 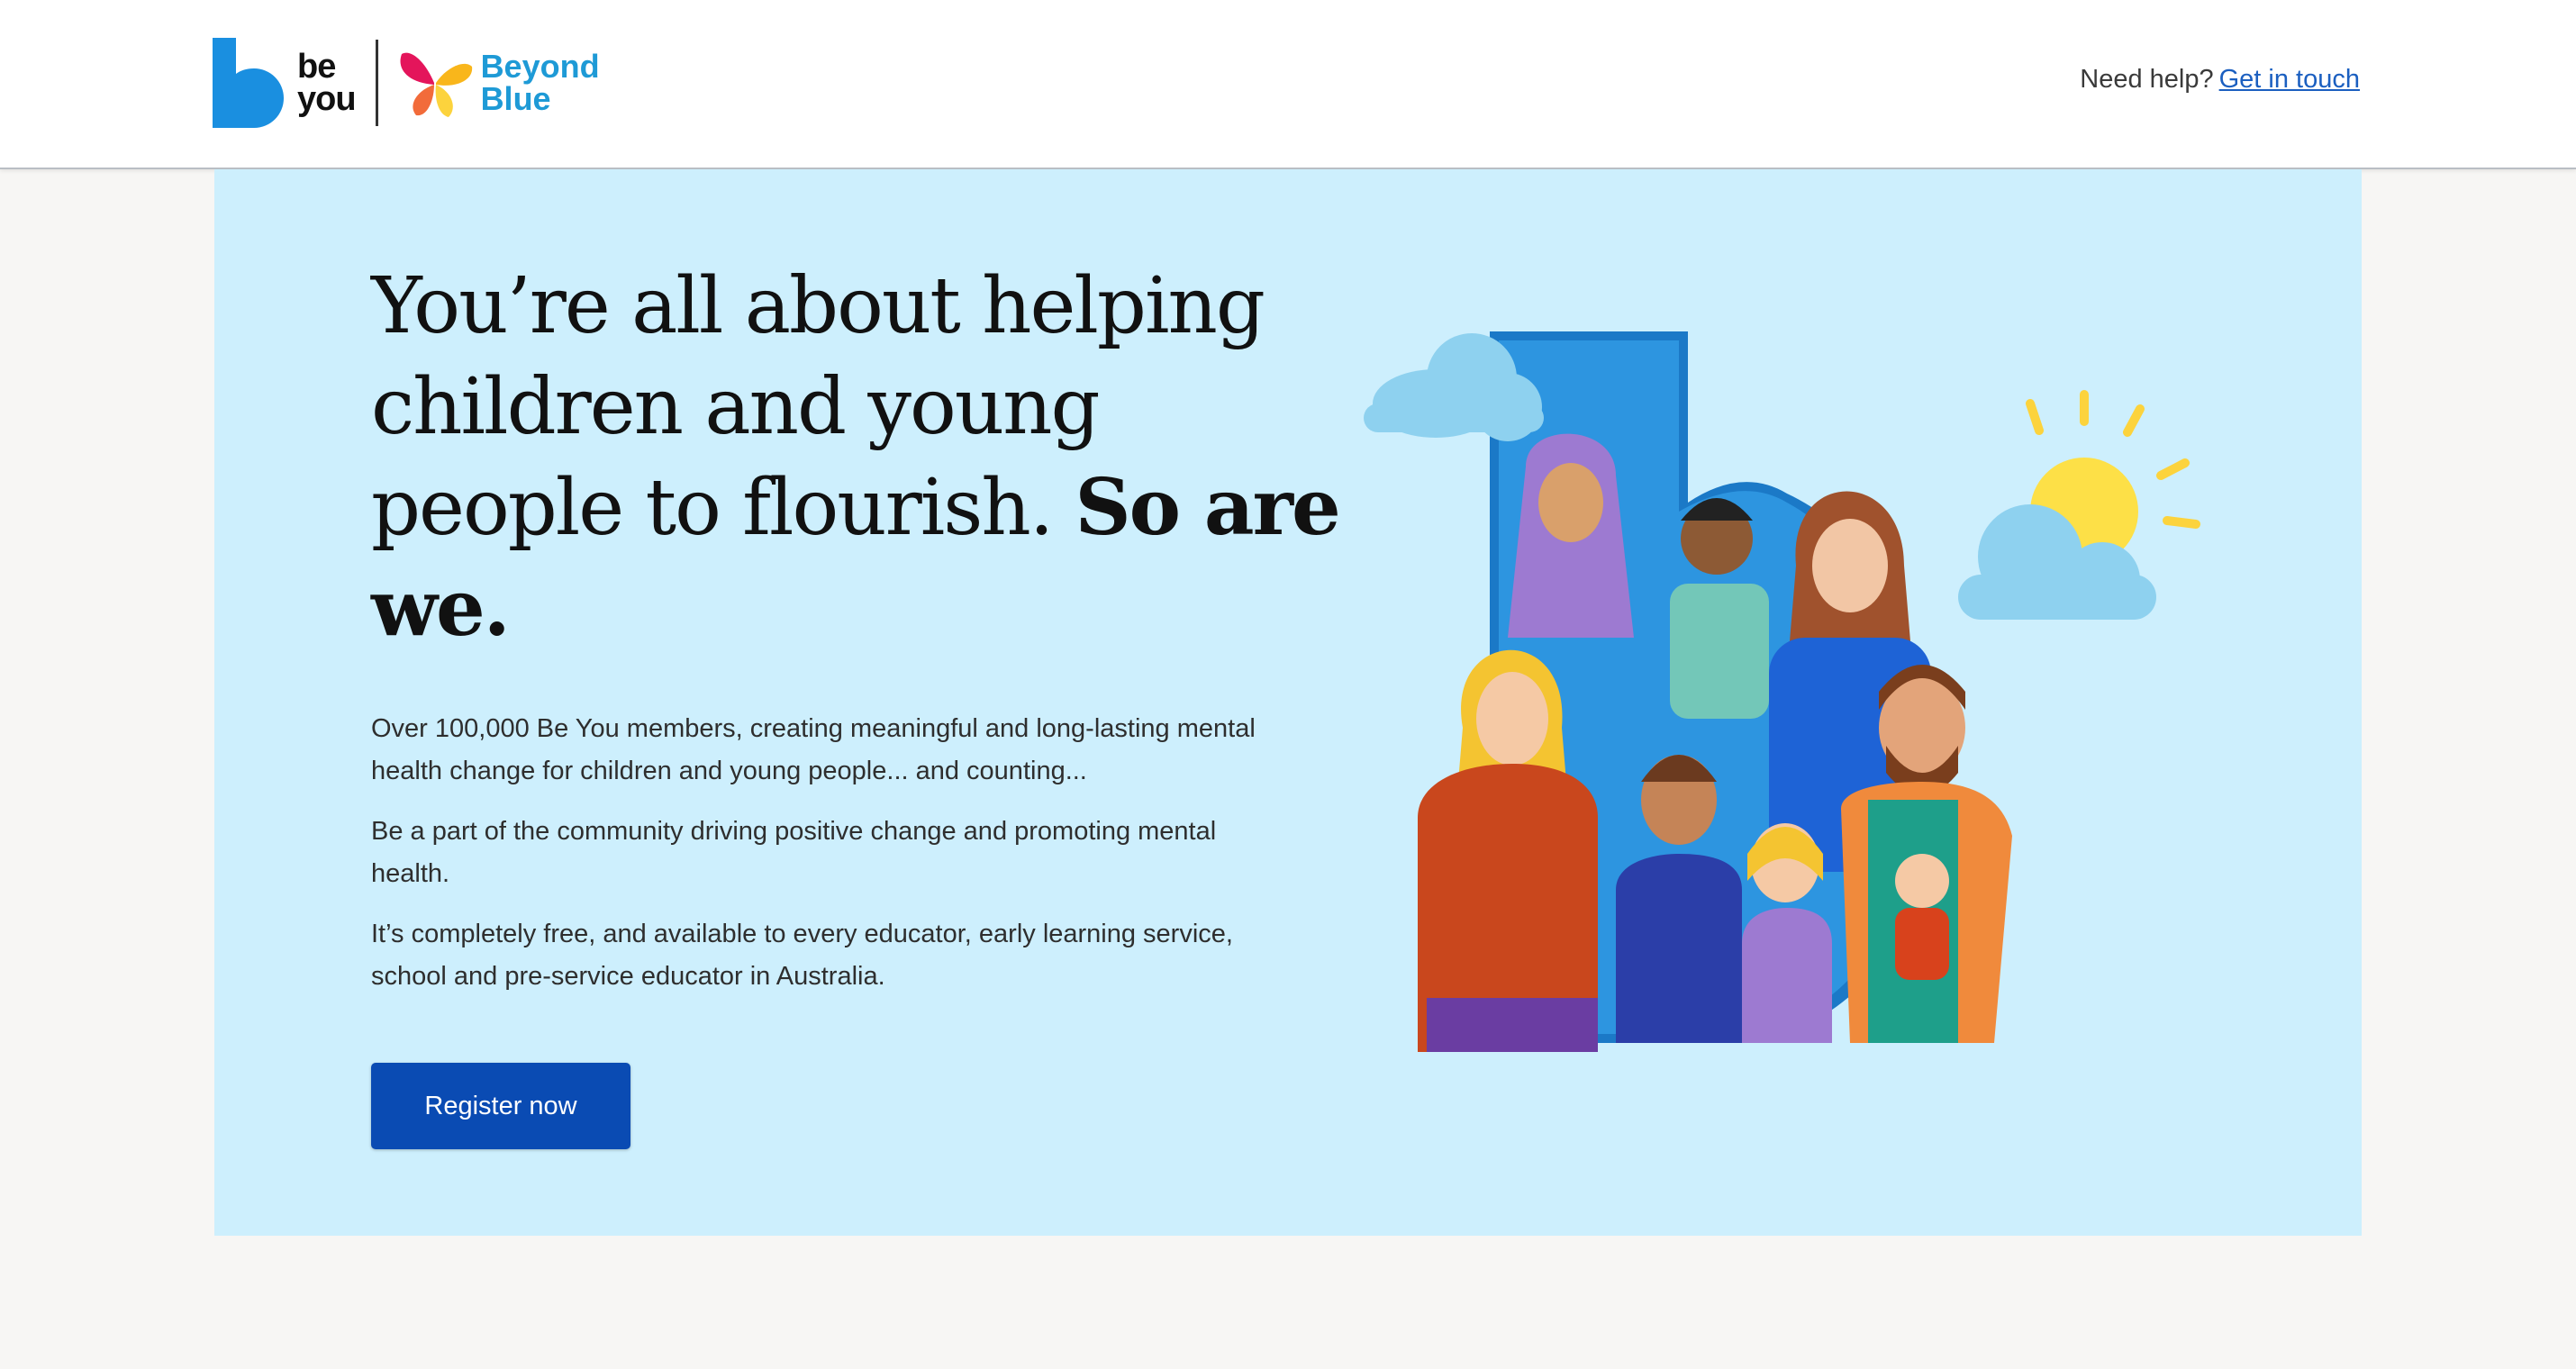 What do you see at coordinates (540, 66) in the screenshot?
I see `beyond-blue-wordmark-top: Beyond` at bounding box center [540, 66].